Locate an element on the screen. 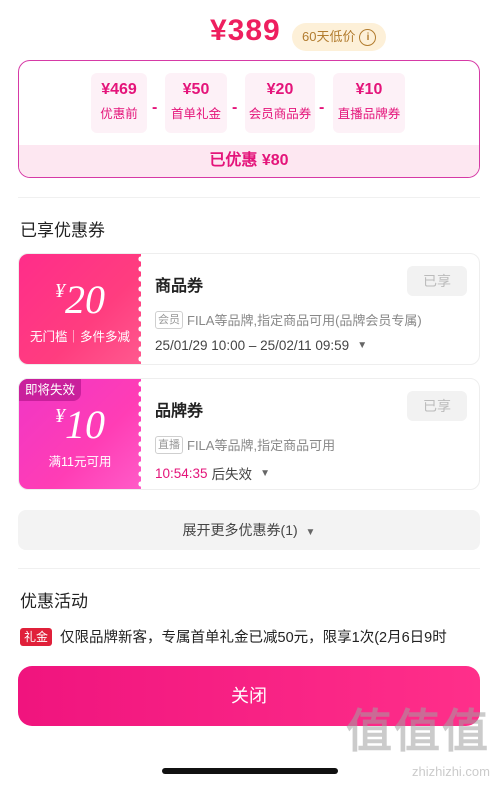  breakdown-value: ¥50 is located at coordinates (196, 89).